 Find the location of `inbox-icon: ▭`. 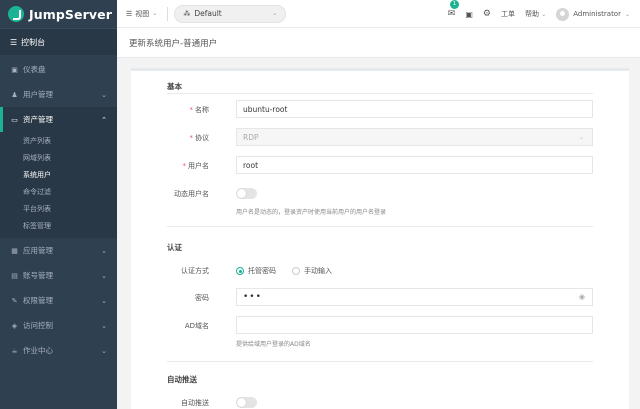

inbox-icon: ▭ is located at coordinates (14, 119).